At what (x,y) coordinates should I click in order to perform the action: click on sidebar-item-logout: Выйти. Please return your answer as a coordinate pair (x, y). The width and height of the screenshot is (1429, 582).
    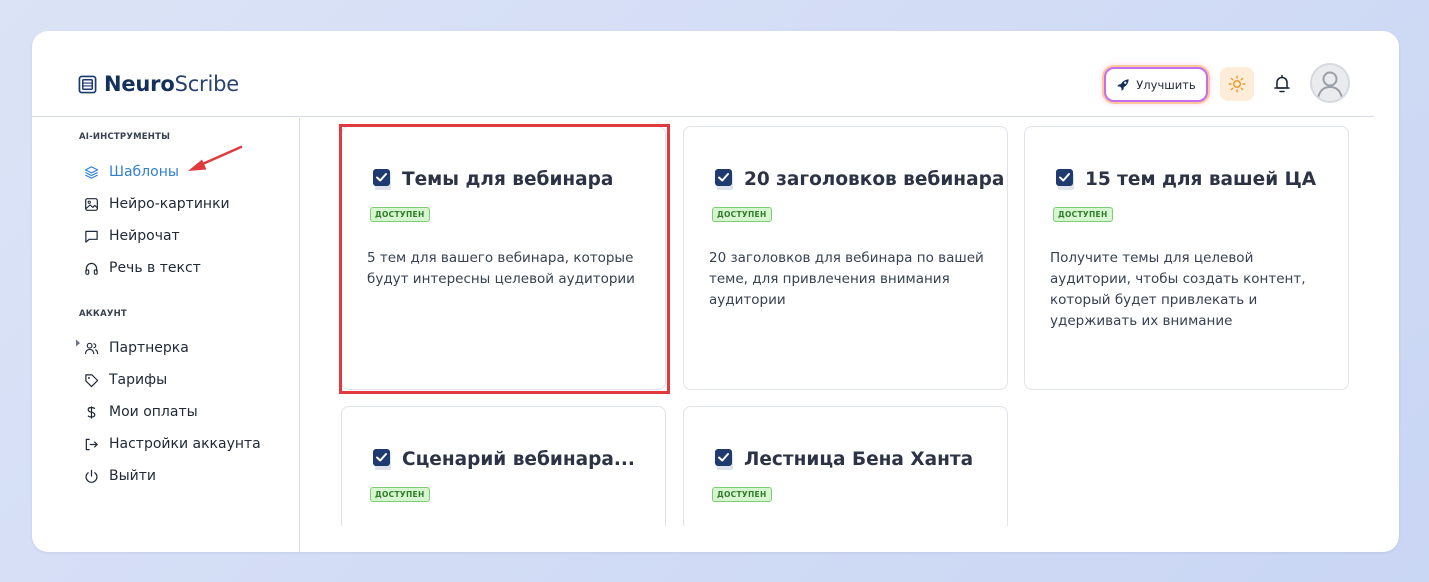
    Looking at the image, I should click on (120, 476).